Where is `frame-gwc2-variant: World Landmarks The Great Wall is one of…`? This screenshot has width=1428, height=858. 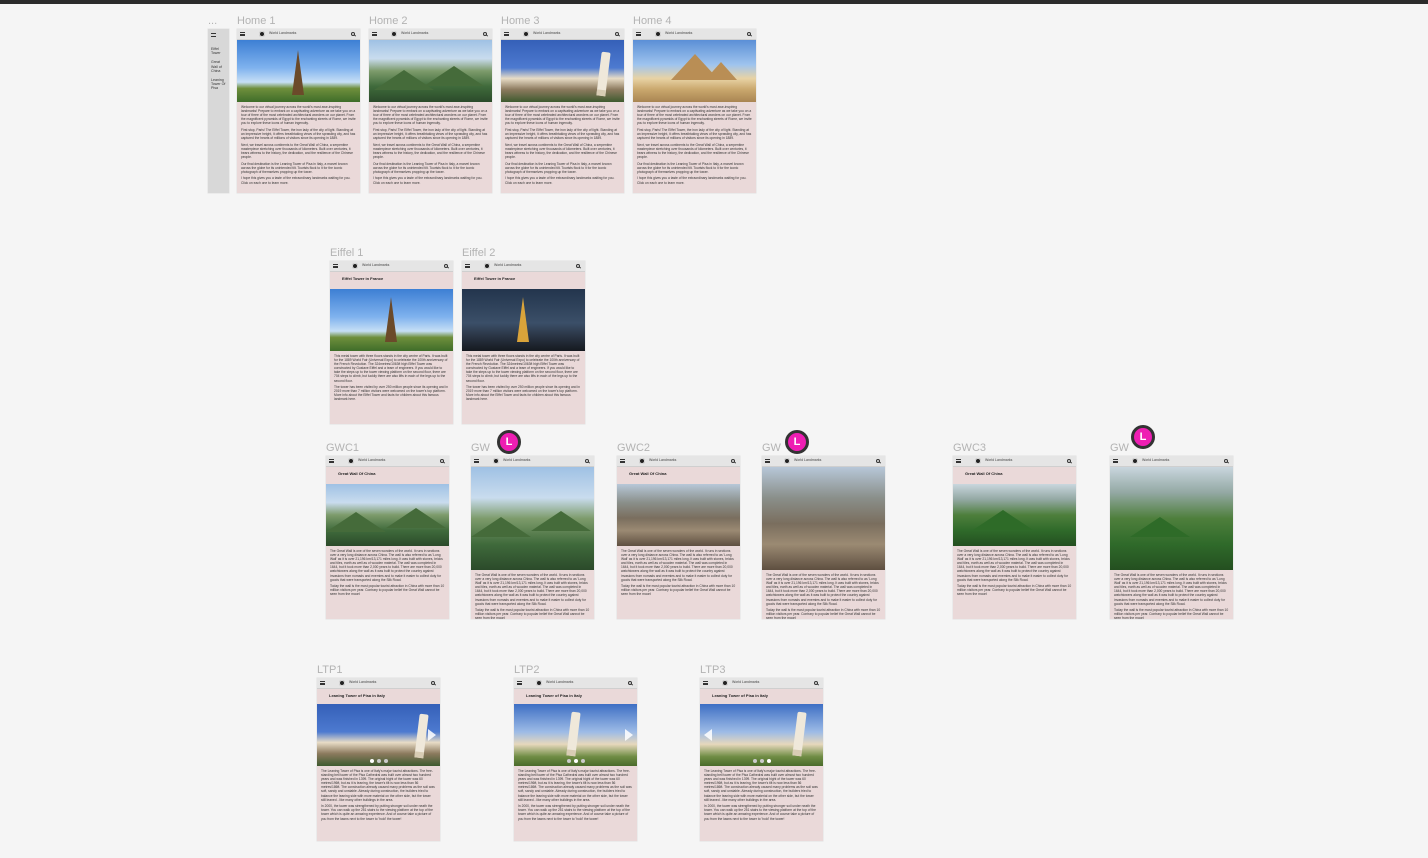 frame-gwc2-variant: World Landmarks The Great Wall is one of… is located at coordinates (823, 537).